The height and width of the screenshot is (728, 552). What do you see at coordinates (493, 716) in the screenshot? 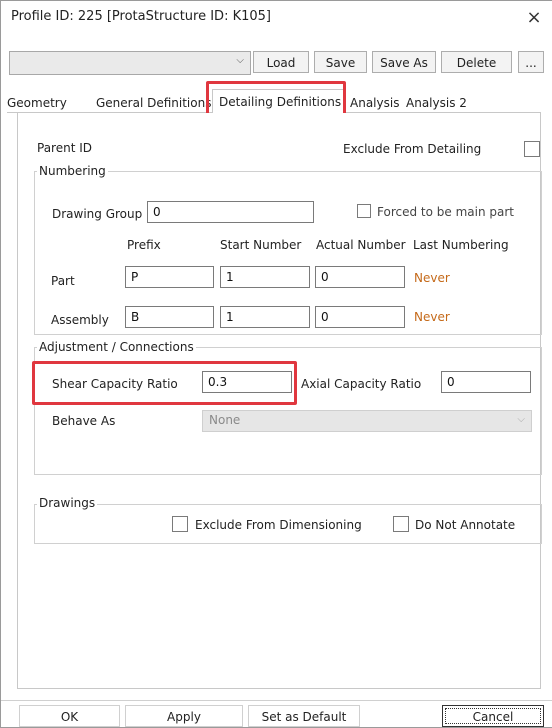
I see `cancel-button: Cancel` at bounding box center [493, 716].